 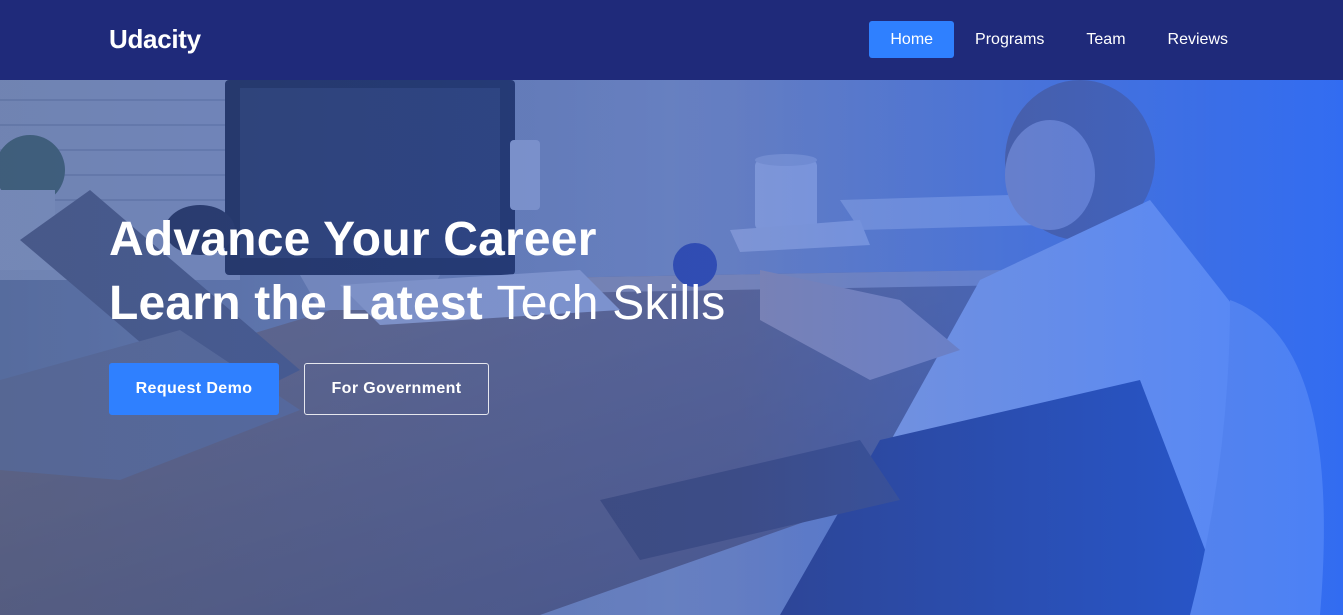 What do you see at coordinates (671, 40) in the screenshot?
I see `top-navbar: Udacity Home Programs Team Reviews` at bounding box center [671, 40].